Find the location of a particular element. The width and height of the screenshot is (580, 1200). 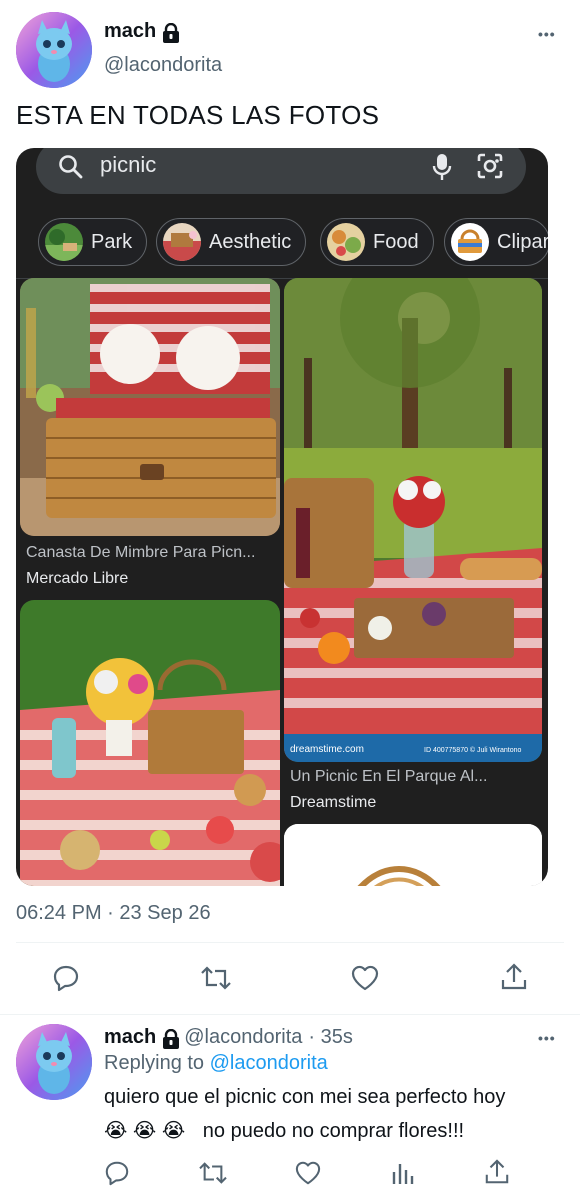

reply-text-line2: 😭 😭 😭 no puedo no comprar flores!!! is located at coordinates (284, 1130).